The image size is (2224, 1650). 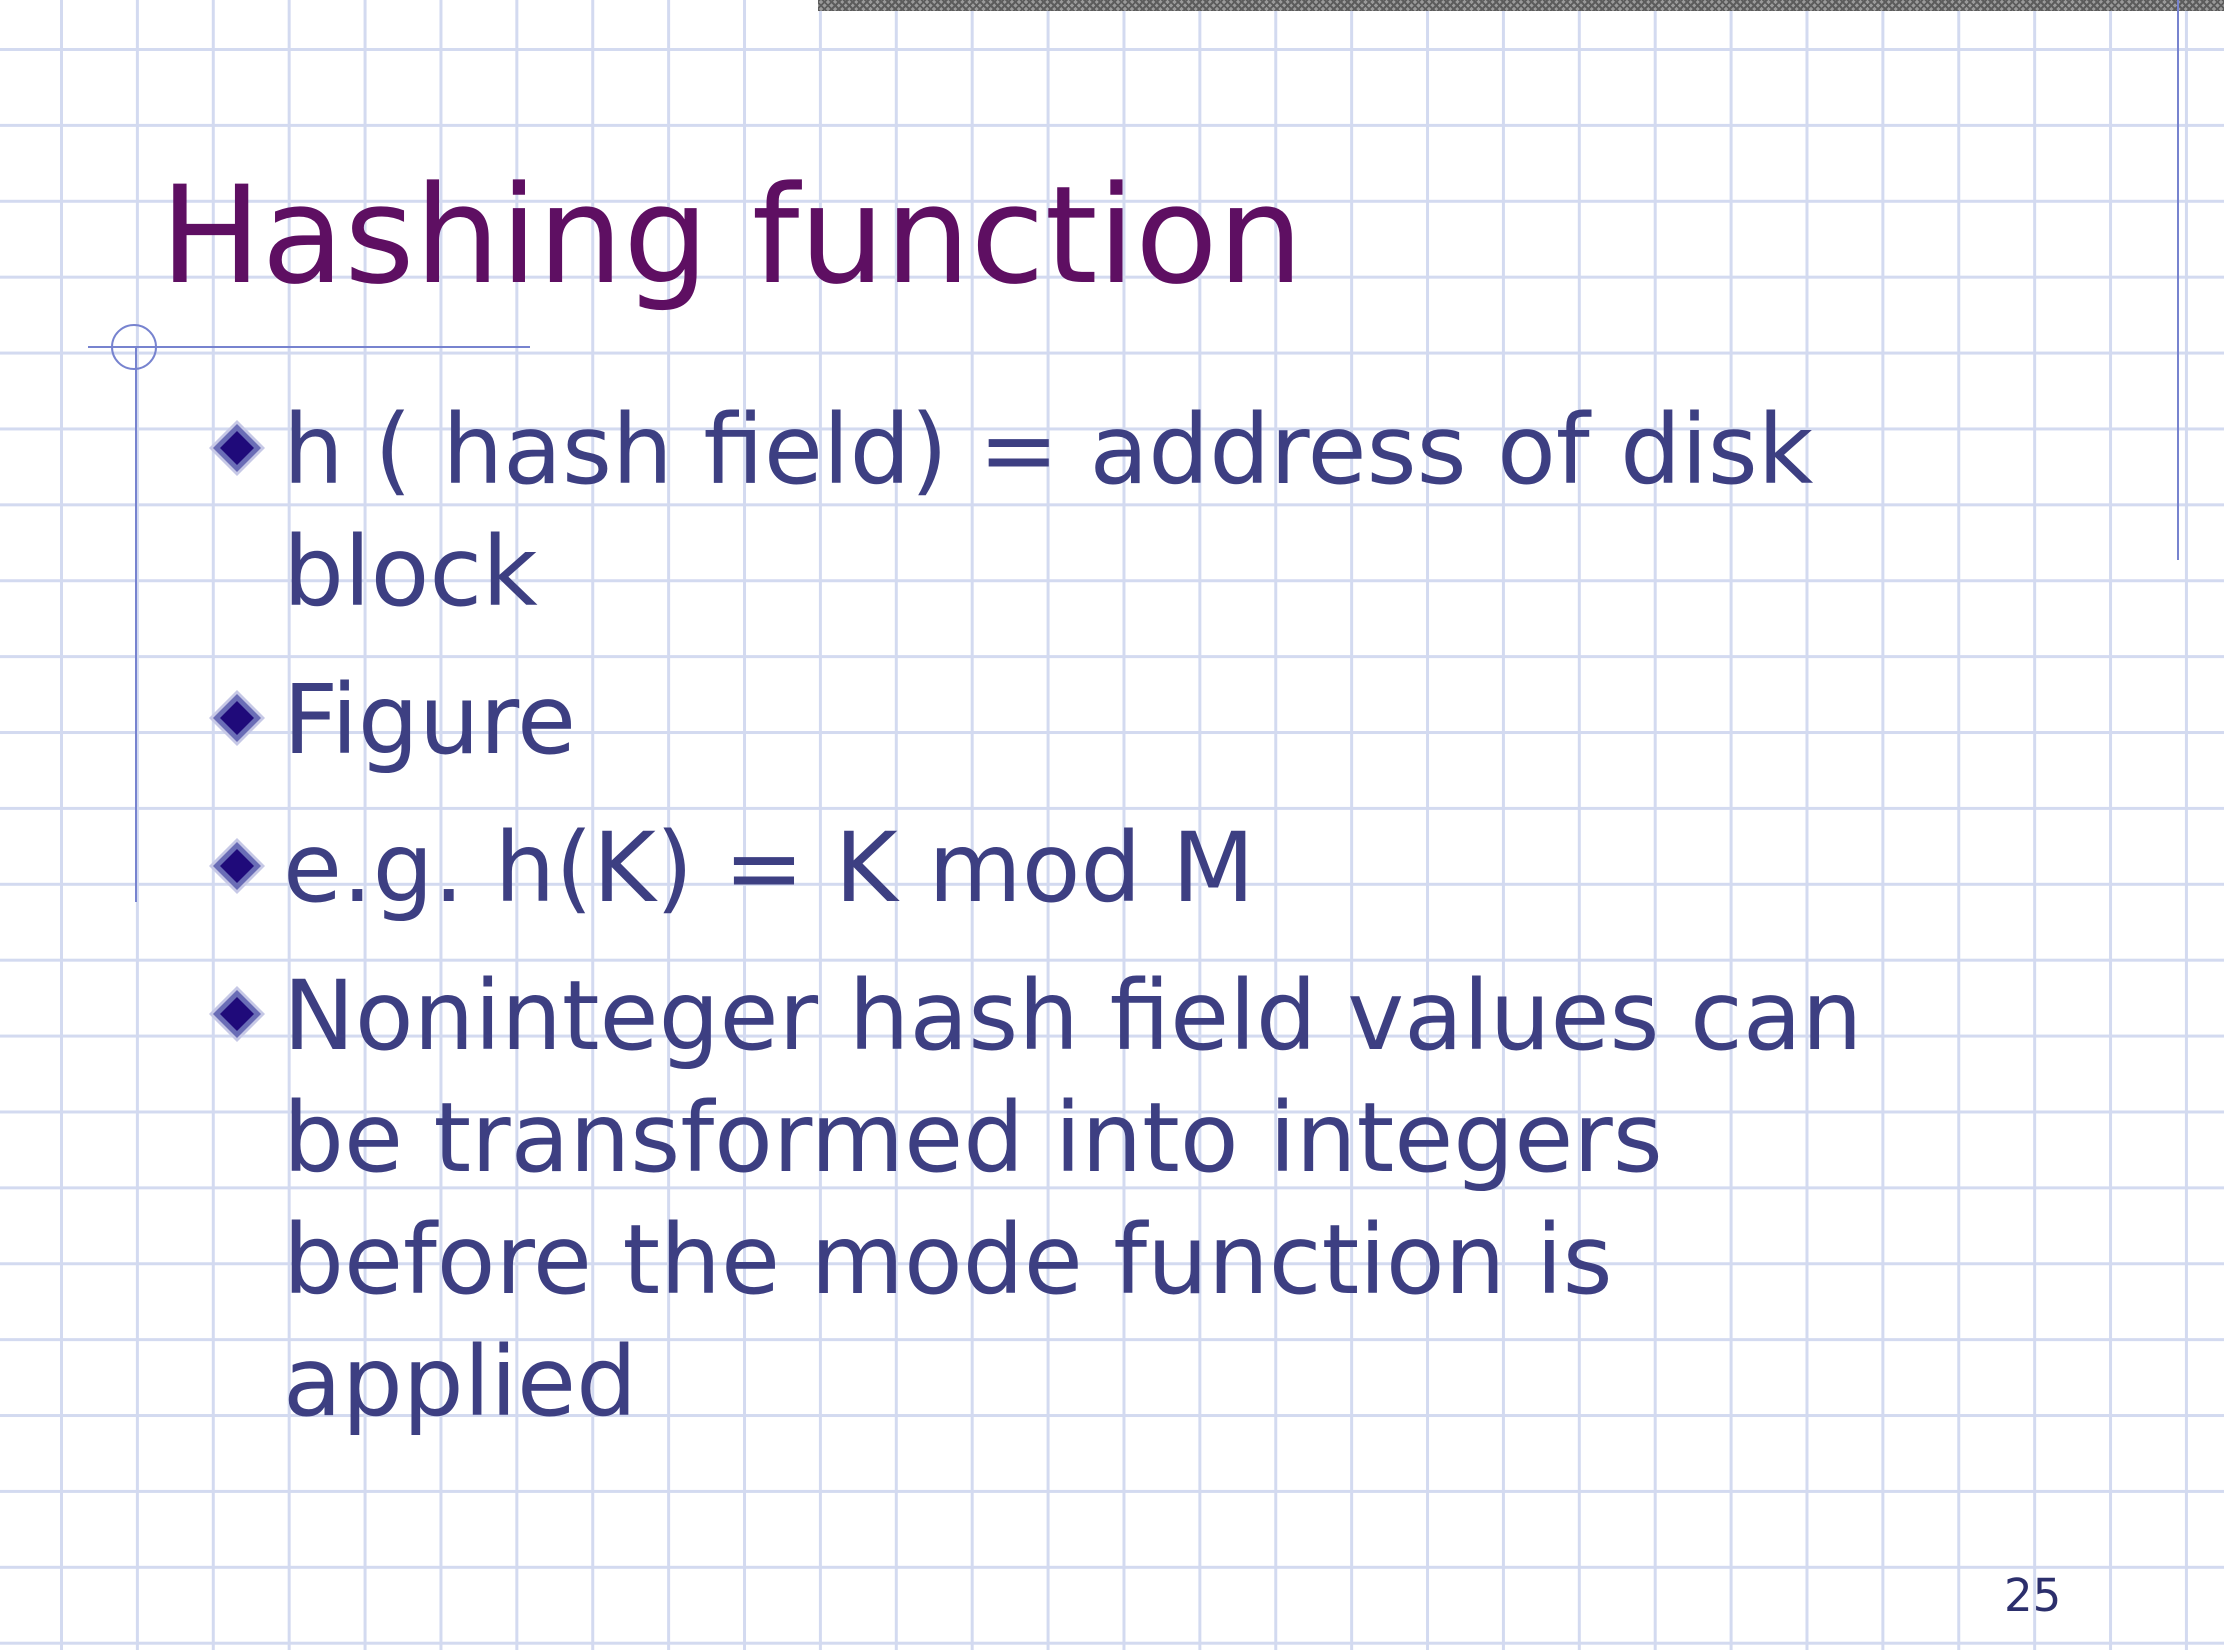 What do you see at coordinates (1096, 720) in the screenshot?
I see `bullet-item: Figure` at bounding box center [1096, 720].